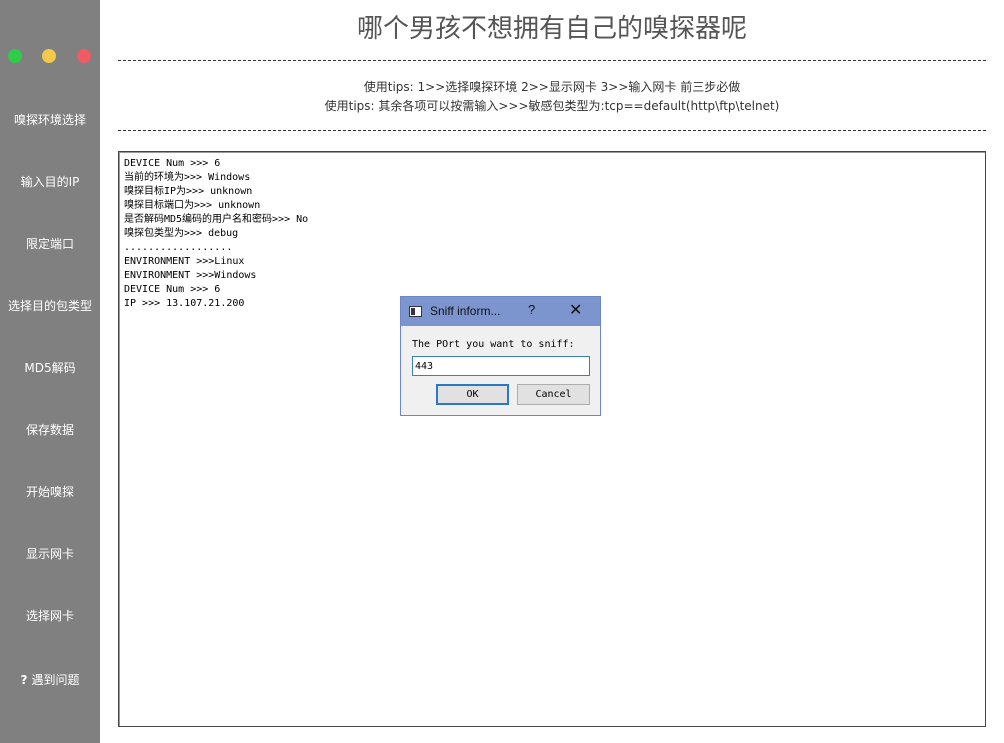 This screenshot has height=743, width=1004. I want to click on question-icon: ?, so click(24, 680).